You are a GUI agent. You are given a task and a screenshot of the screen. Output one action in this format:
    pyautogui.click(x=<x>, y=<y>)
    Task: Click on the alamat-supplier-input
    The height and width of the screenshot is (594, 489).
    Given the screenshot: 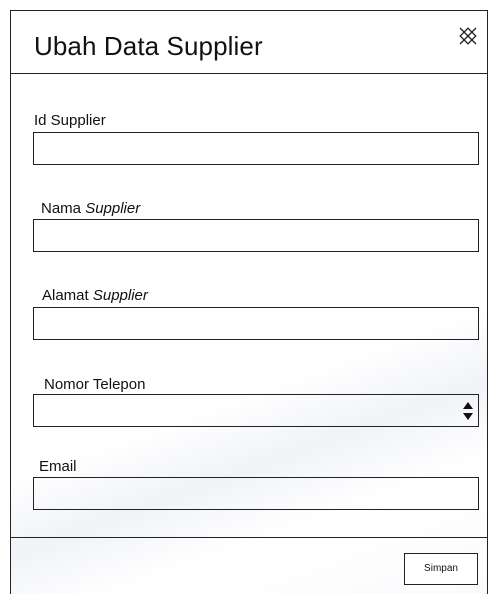 What is the action you would take?
    pyautogui.click(x=256, y=323)
    